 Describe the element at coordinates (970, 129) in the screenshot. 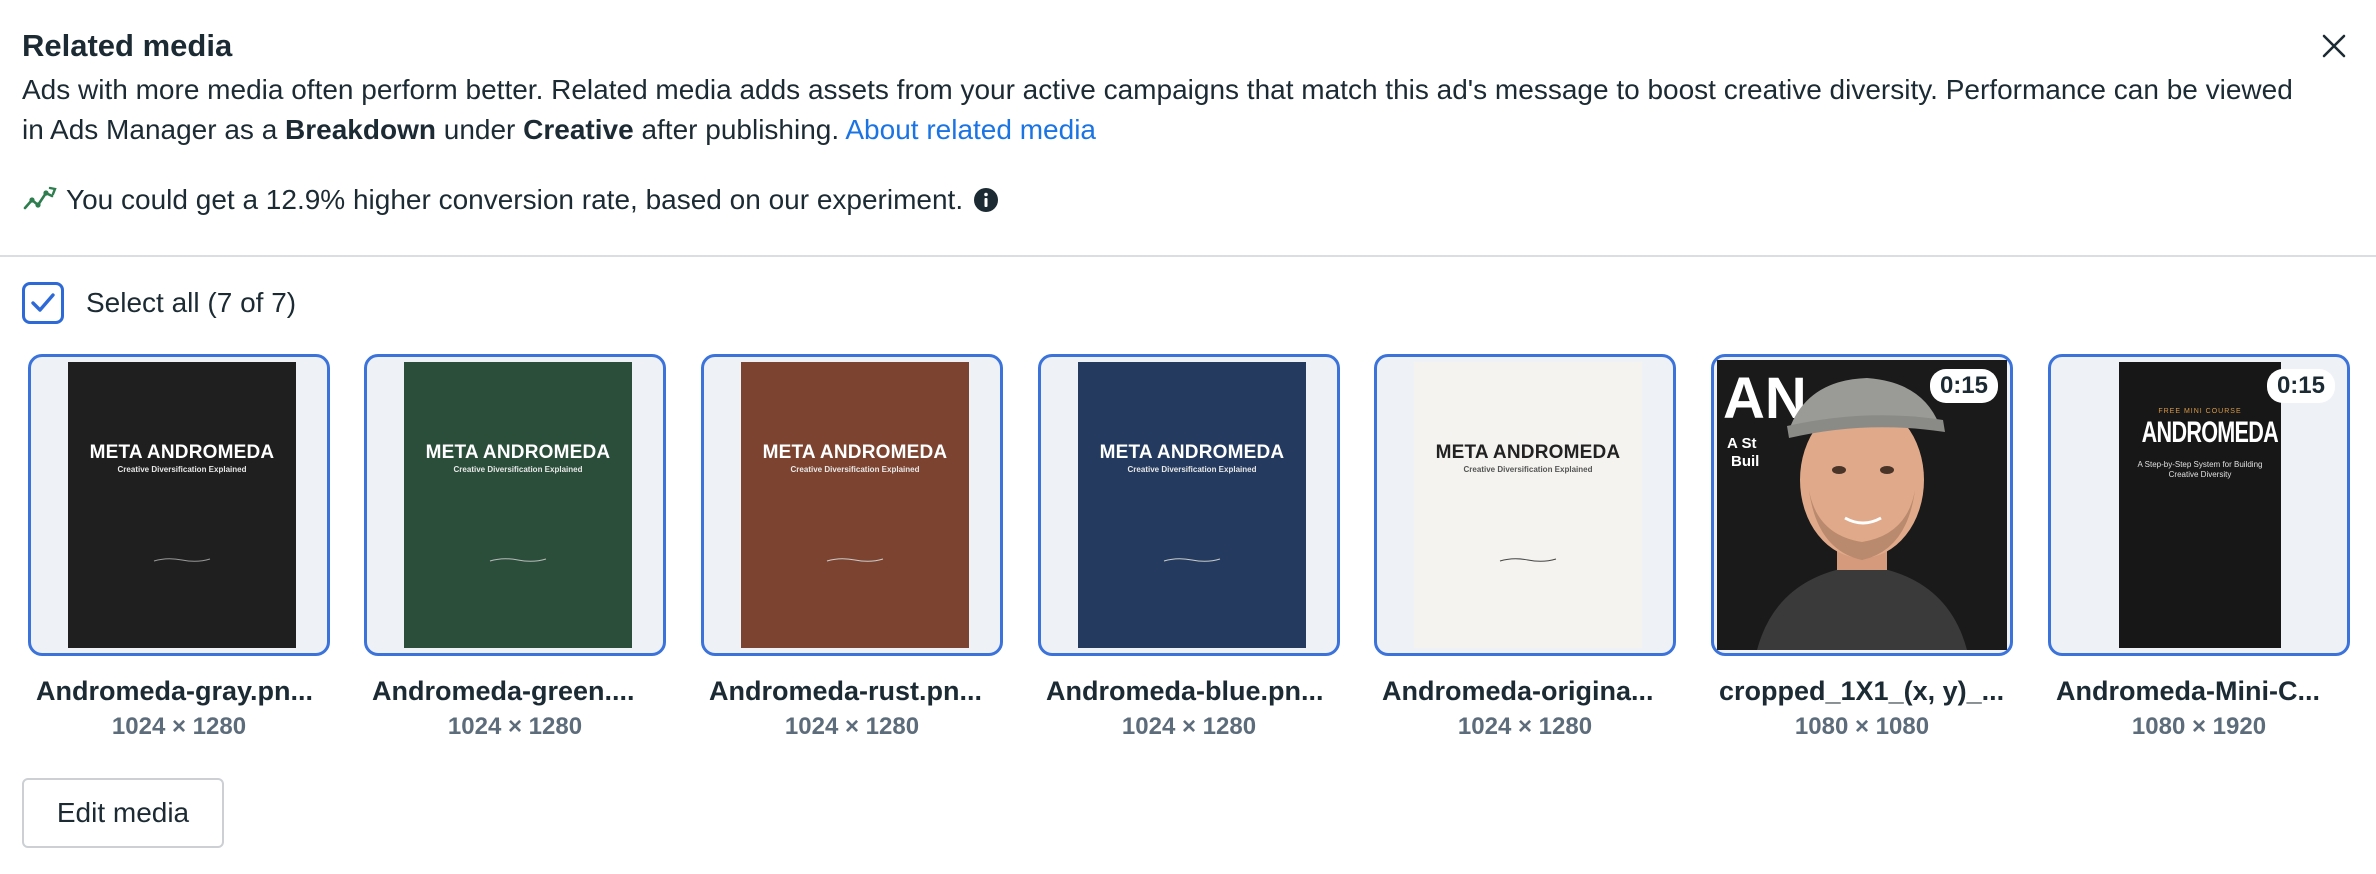

I see `about-related-media-link: About related media` at that location.